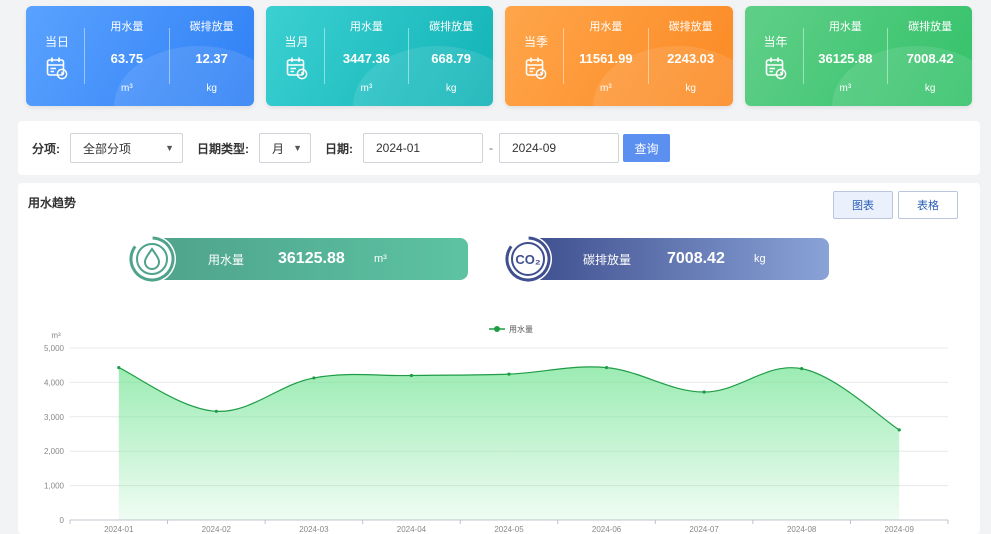 The width and height of the screenshot is (991, 534). I want to click on chart-view-button: 图表, so click(863, 205).